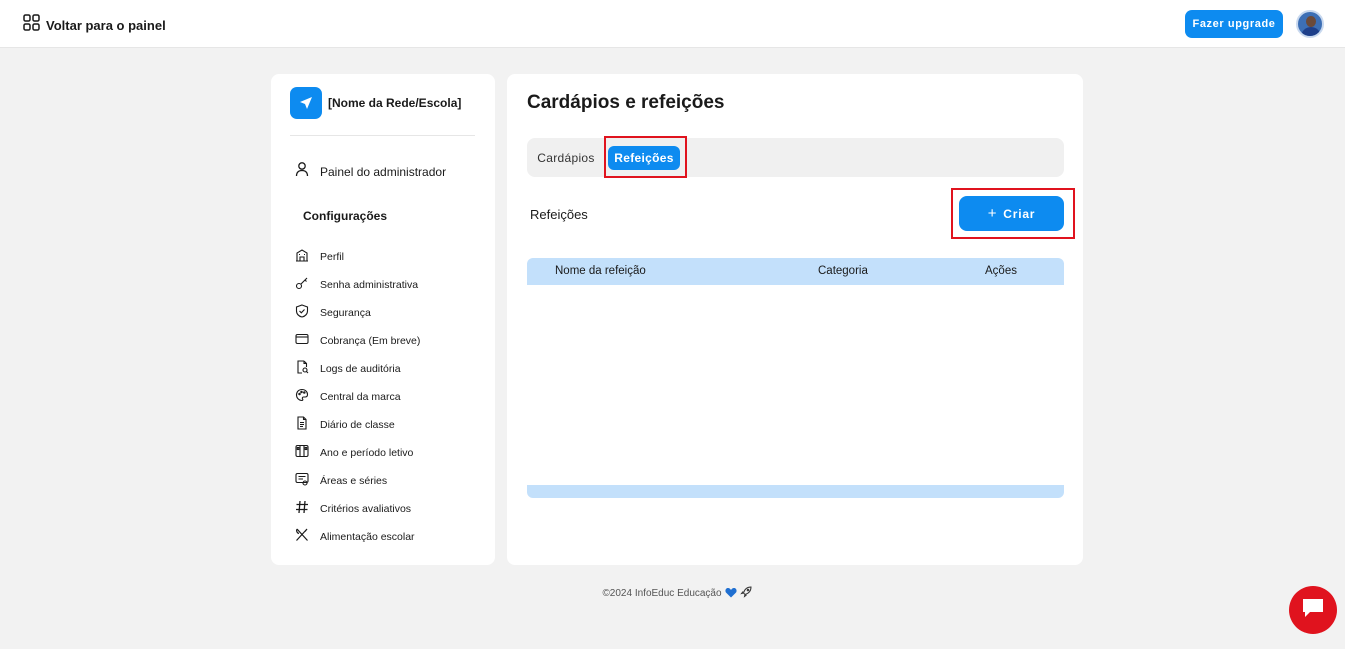 The width and height of the screenshot is (1345, 649). Describe the element at coordinates (302, 171) in the screenshot. I see `user-icon` at that location.